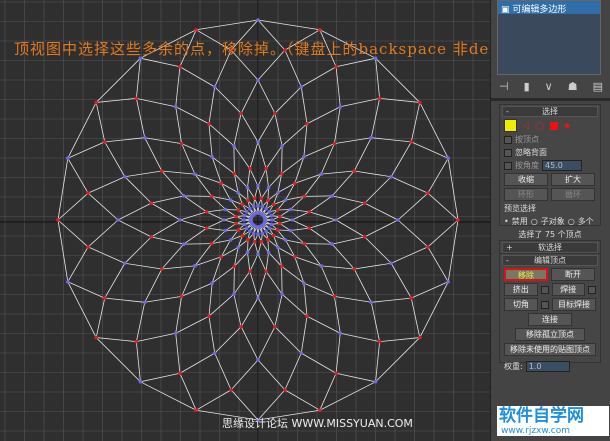 Image resolution: width=610 pixels, height=441 pixels. Describe the element at coordinates (562, 165) in the screenshot. I see `angle-spinner: 45.0` at that location.